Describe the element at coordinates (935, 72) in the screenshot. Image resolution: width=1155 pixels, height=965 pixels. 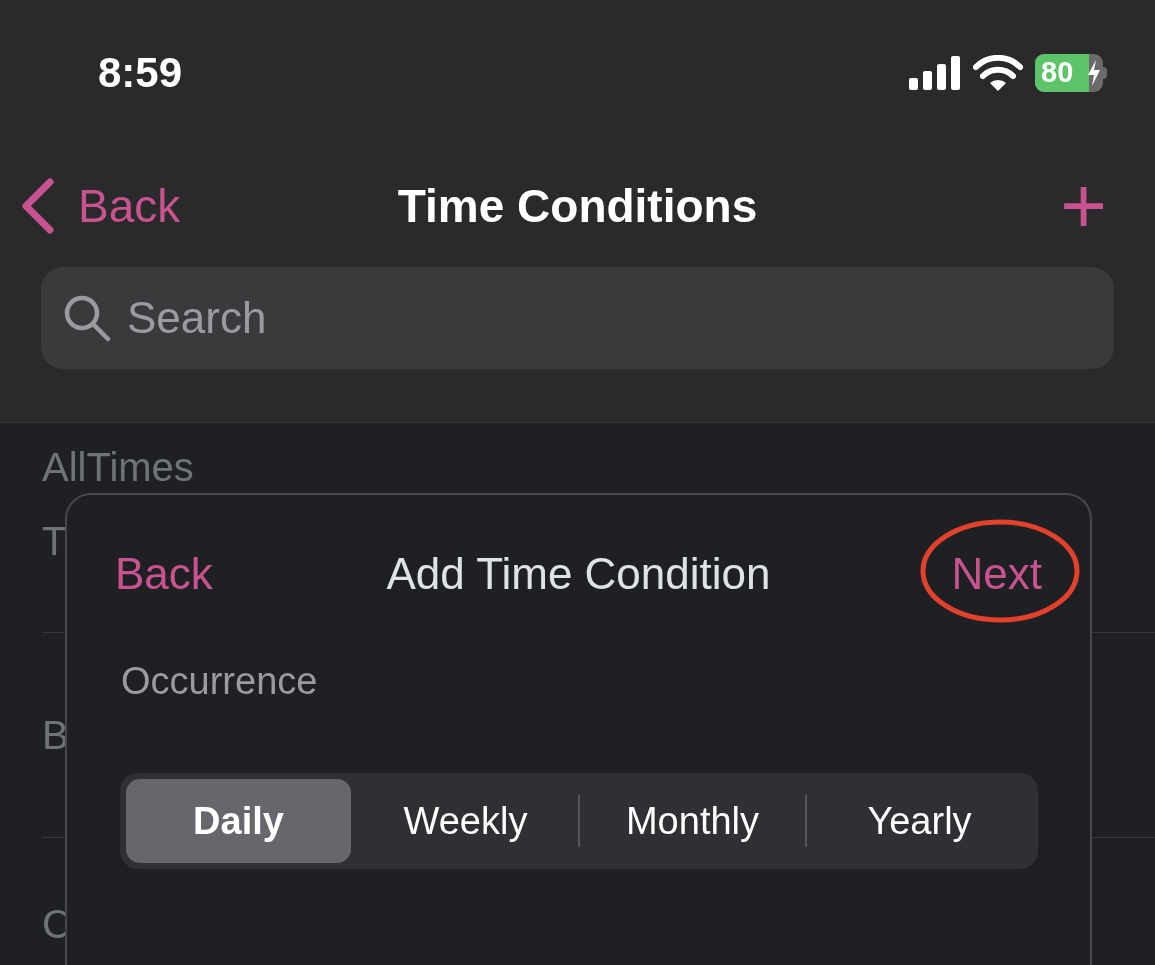
I see `signal-icon` at that location.